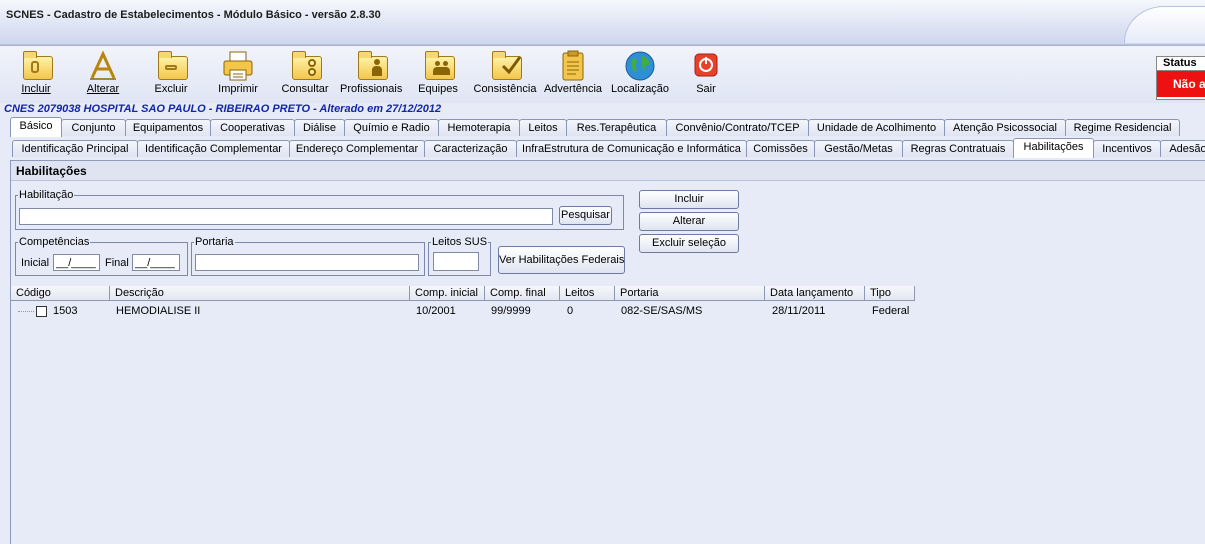  Describe the element at coordinates (438, 66) in the screenshot. I see `team-folder-icon` at that location.